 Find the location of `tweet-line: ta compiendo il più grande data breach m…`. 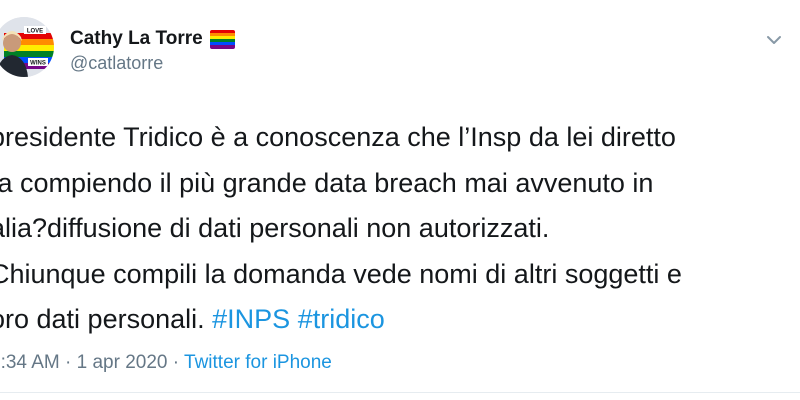

tweet-line: ta compiendo il più grande data breach m… is located at coordinates (327, 182).